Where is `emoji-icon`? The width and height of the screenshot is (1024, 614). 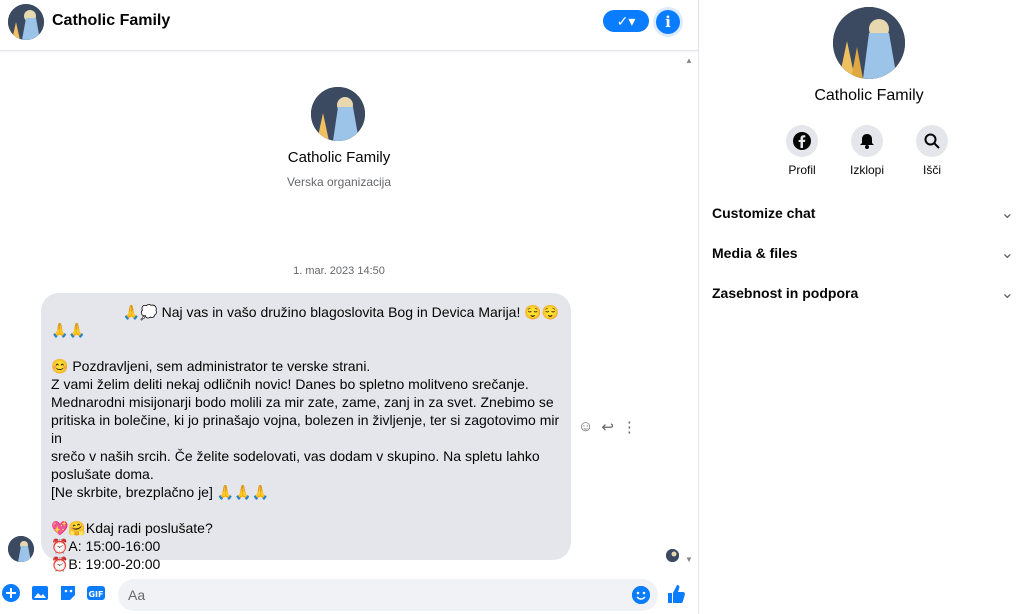
emoji-icon is located at coordinates (641, 595).